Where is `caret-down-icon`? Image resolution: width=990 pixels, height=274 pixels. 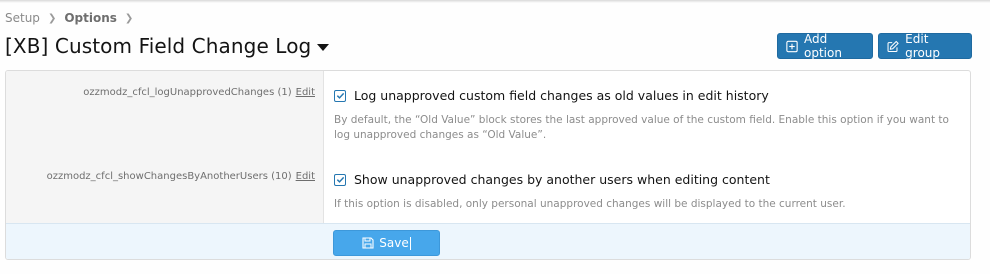
caret-down-icon is located at coordinates (323, 47).